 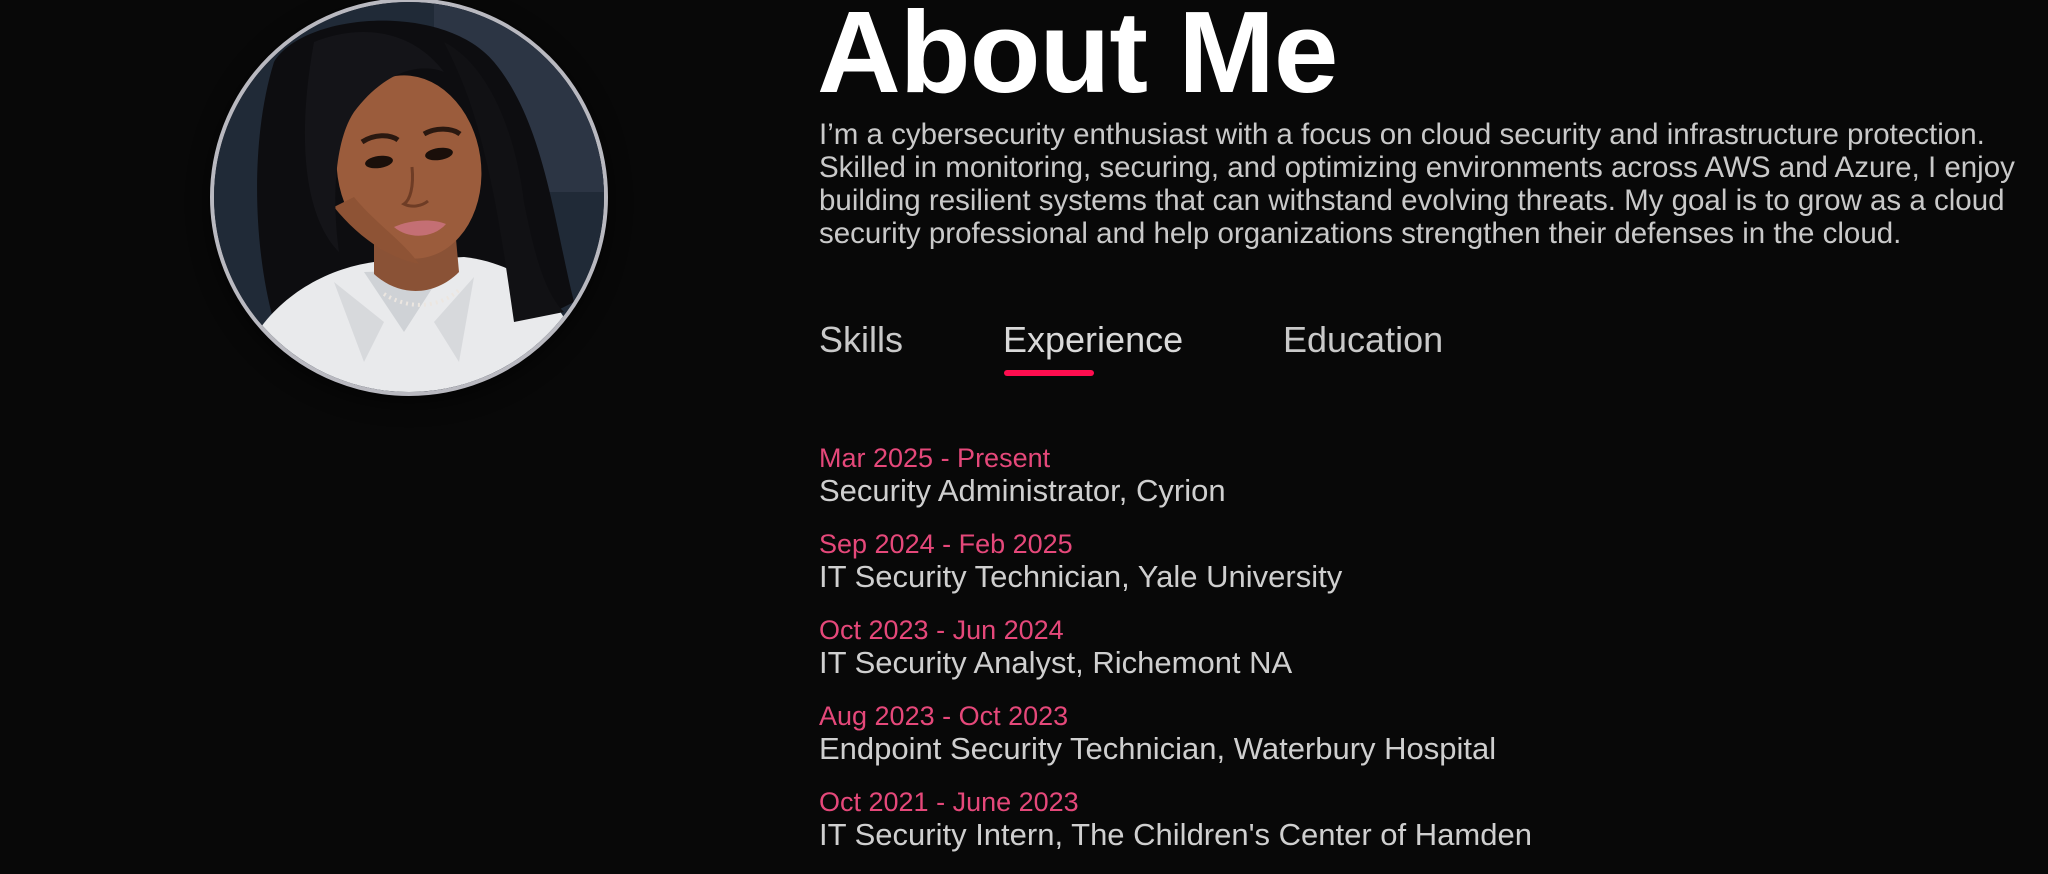 I want to click on portrait-illustration, so click(x=409, y=197).